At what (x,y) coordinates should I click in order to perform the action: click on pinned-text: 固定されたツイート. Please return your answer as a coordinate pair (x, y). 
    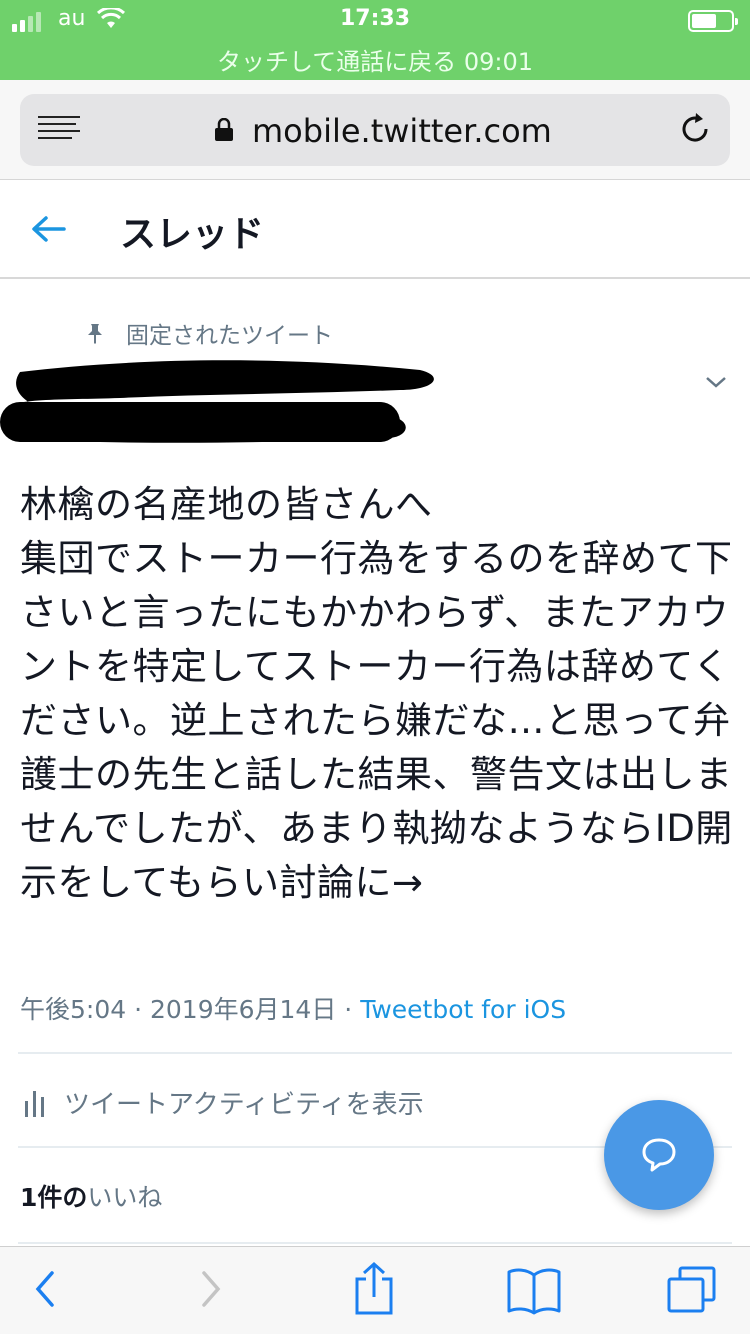
    Looking at the image, I should click on (229, 336).